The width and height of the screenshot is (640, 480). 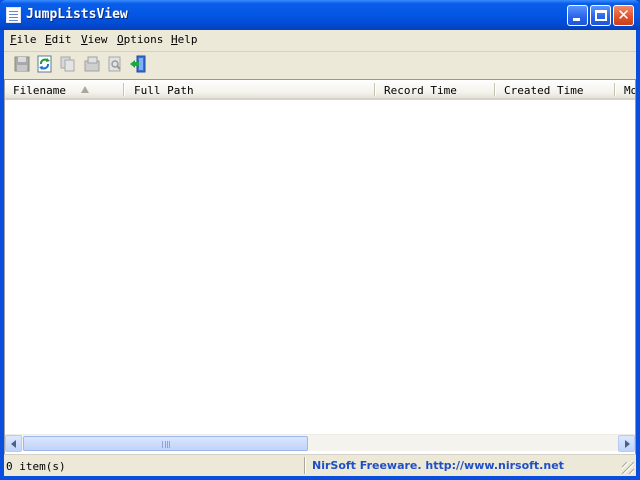 I want to click on properties-icon, so click(x=92, y=64).